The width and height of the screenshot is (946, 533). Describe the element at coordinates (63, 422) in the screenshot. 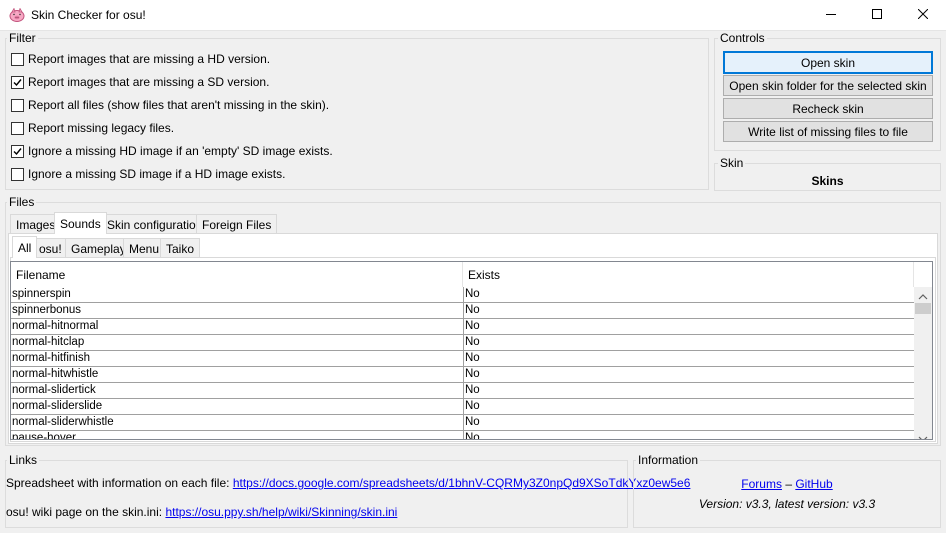

I see `cell-filename: normal-sliderwhistle` at that location.